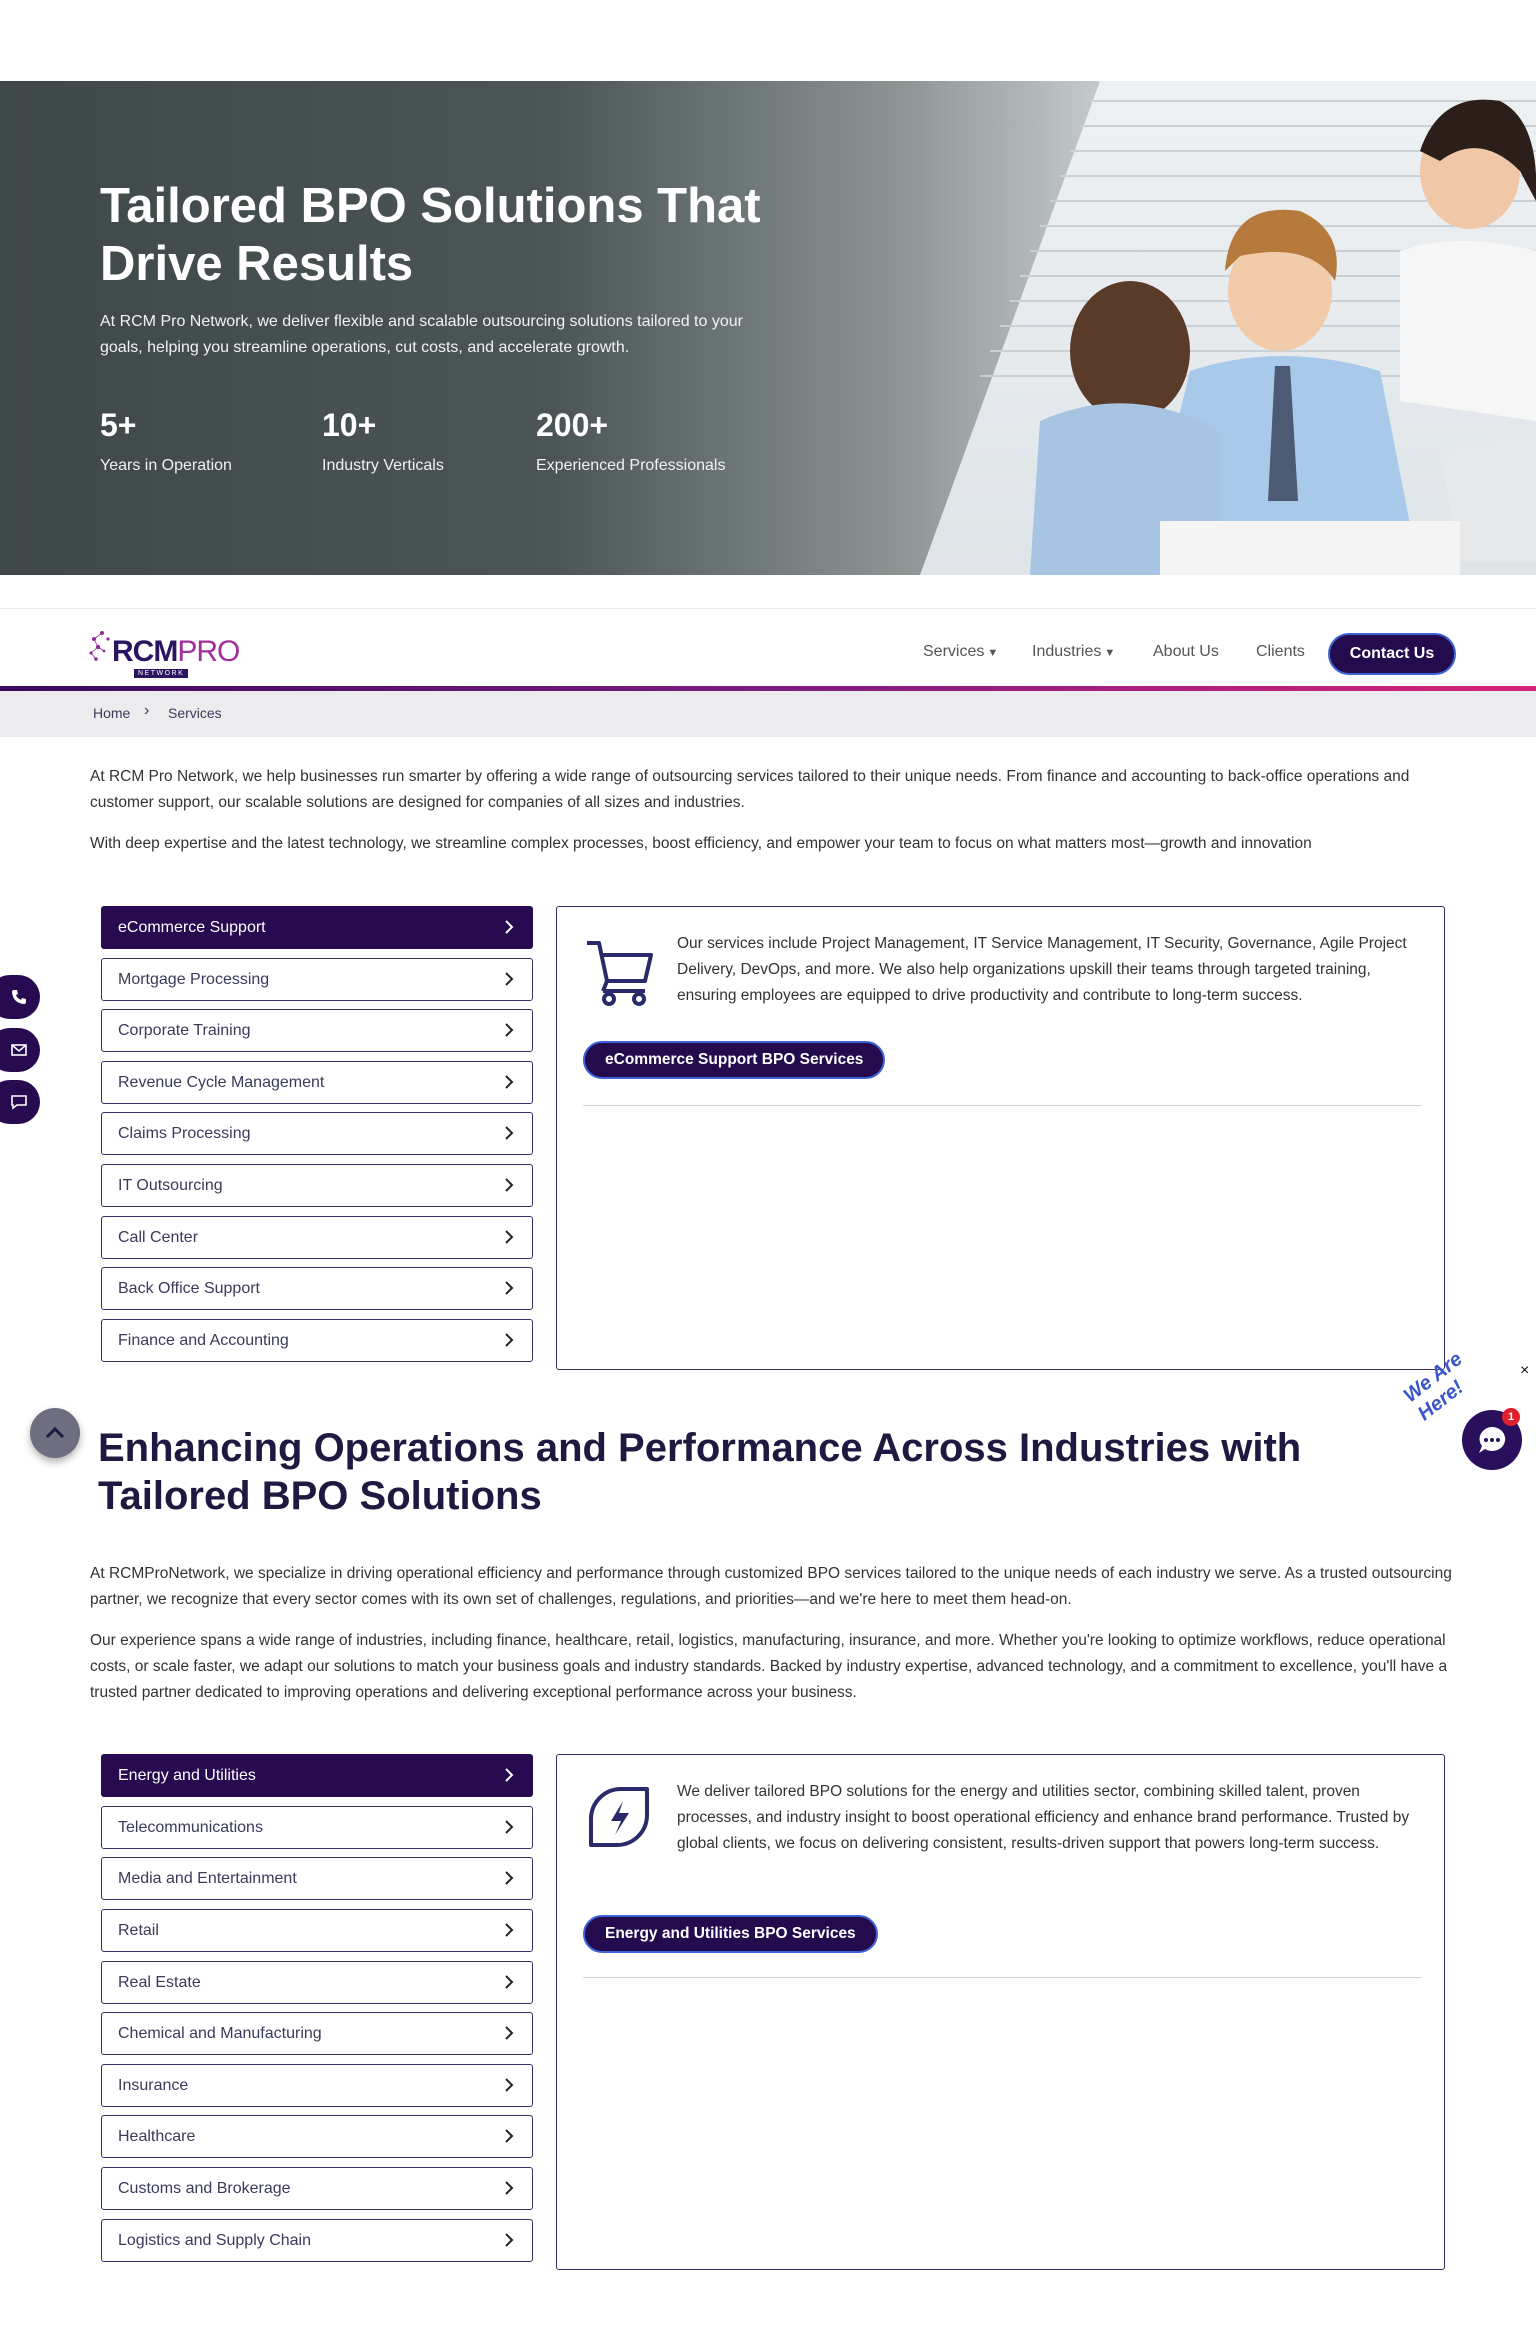 The height and width of the screenshot is (2345, 1536). I want to click on service-item-corporate-training: Corporate Training, so click(317, 1030).